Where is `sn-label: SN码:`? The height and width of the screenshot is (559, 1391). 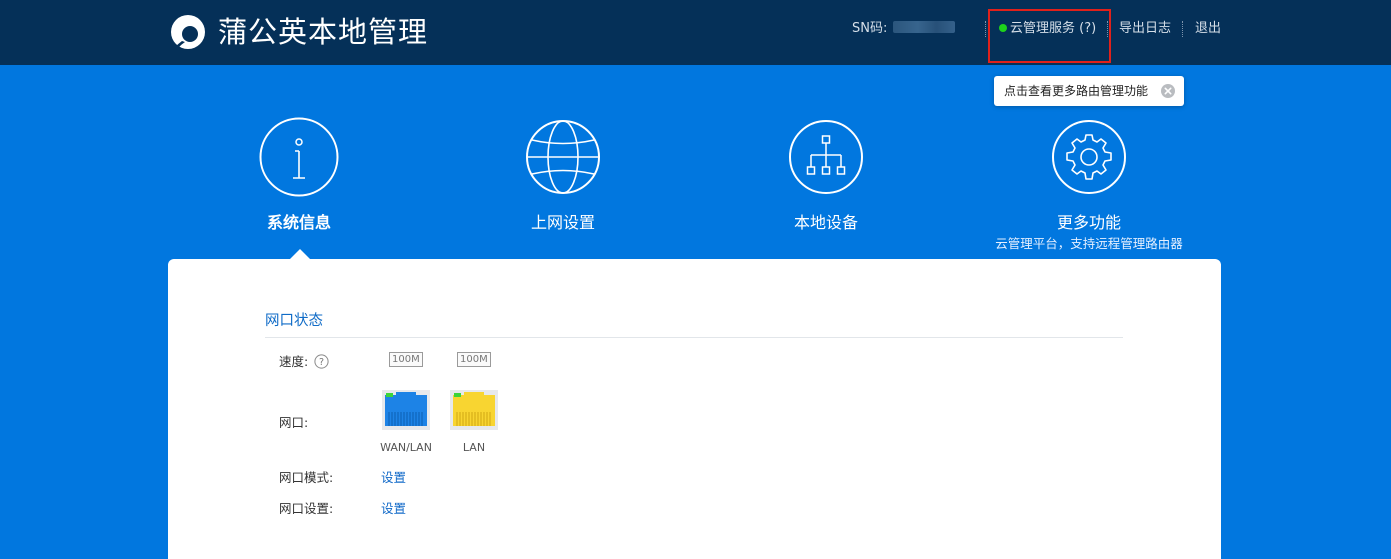
sn-label: SN码: is located at coordinates (870, 28).